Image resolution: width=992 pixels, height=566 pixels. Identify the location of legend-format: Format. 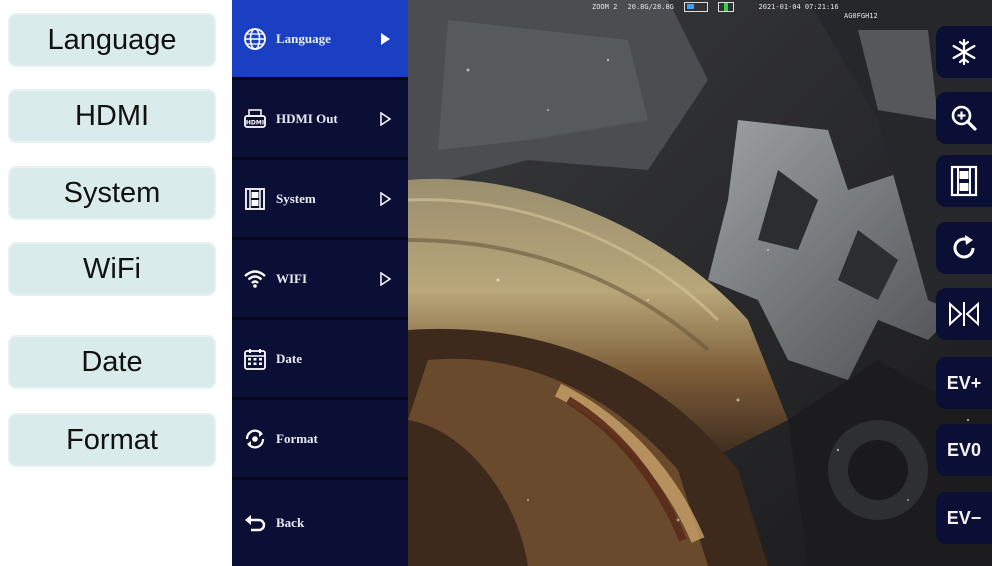
(112, 440).